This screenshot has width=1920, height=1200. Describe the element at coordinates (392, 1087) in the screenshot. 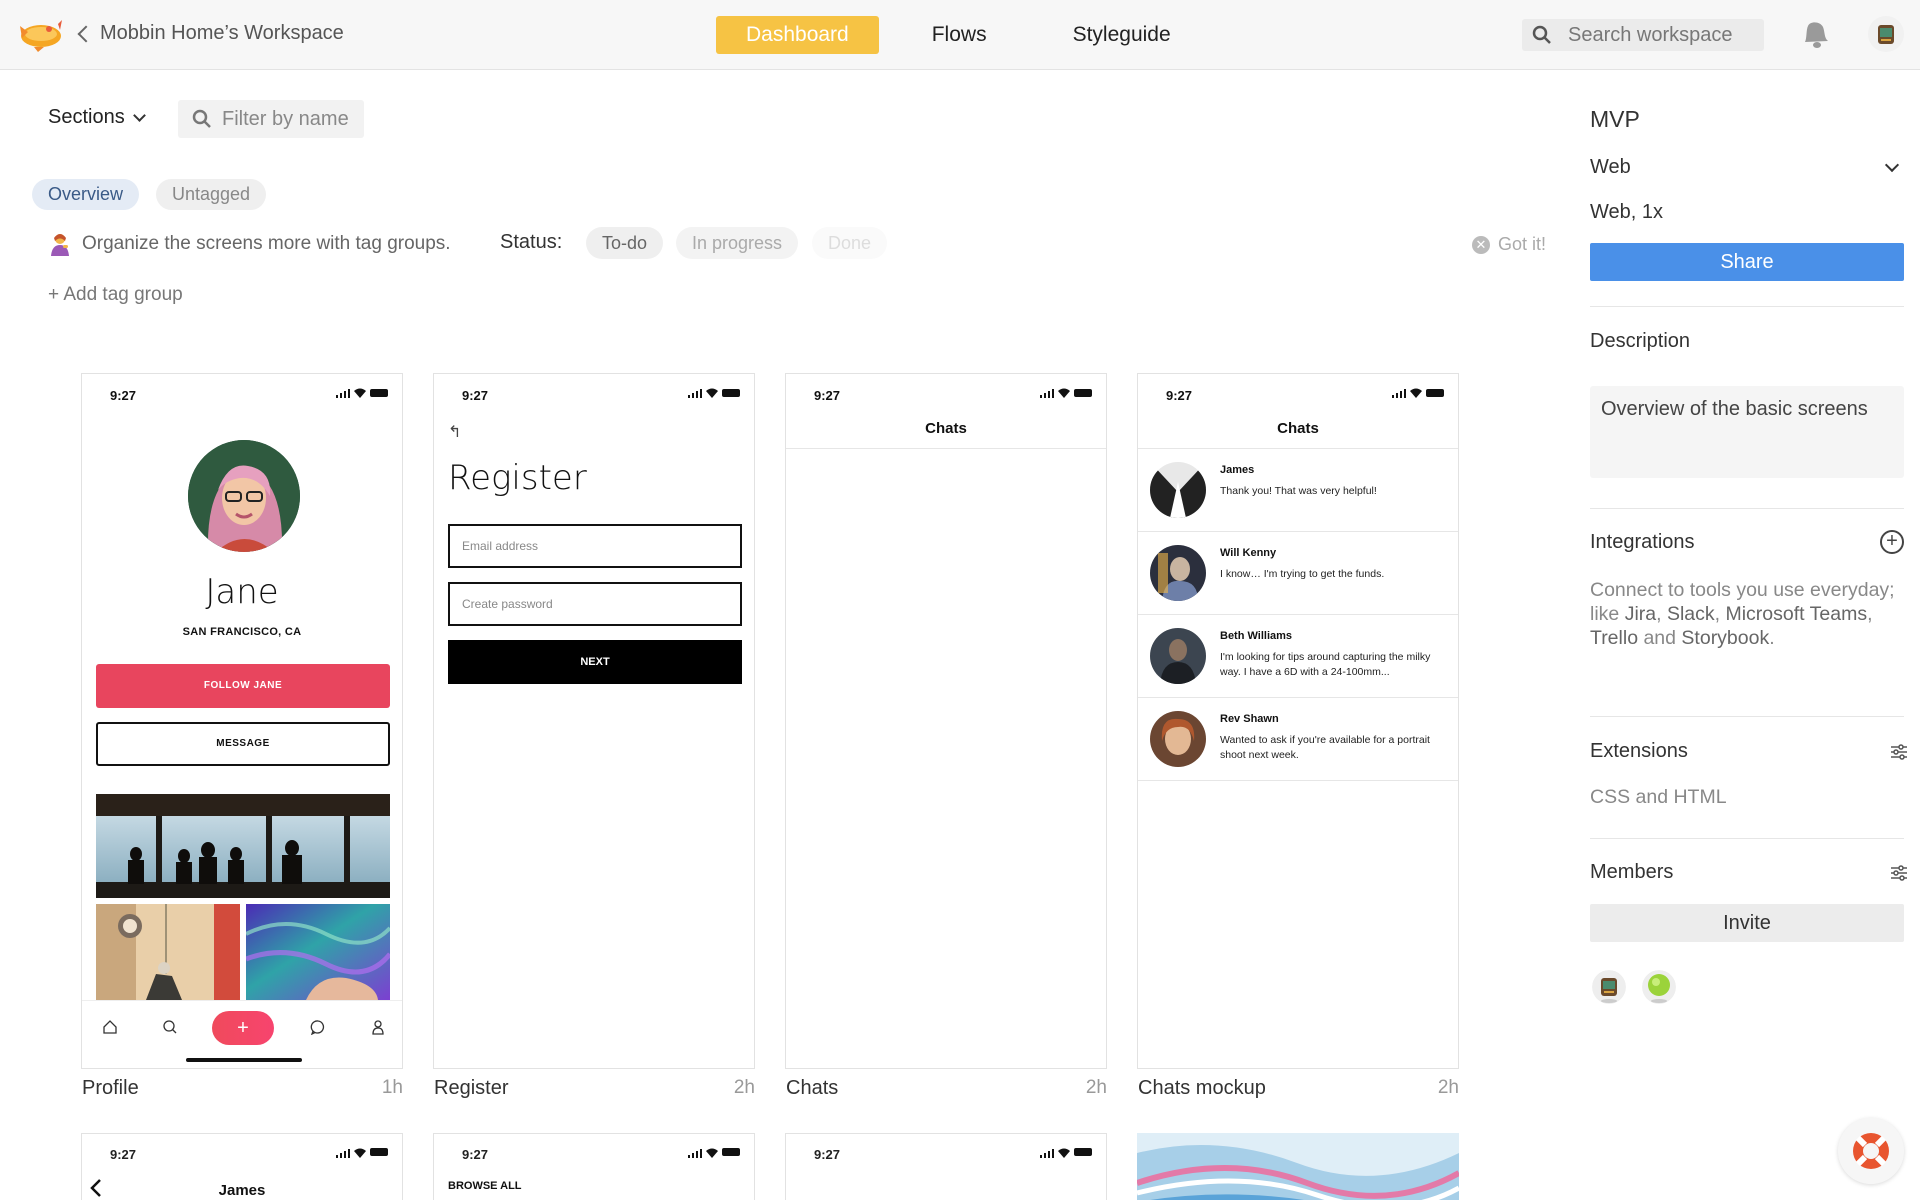

I see `screen-age: 1h` at that location.